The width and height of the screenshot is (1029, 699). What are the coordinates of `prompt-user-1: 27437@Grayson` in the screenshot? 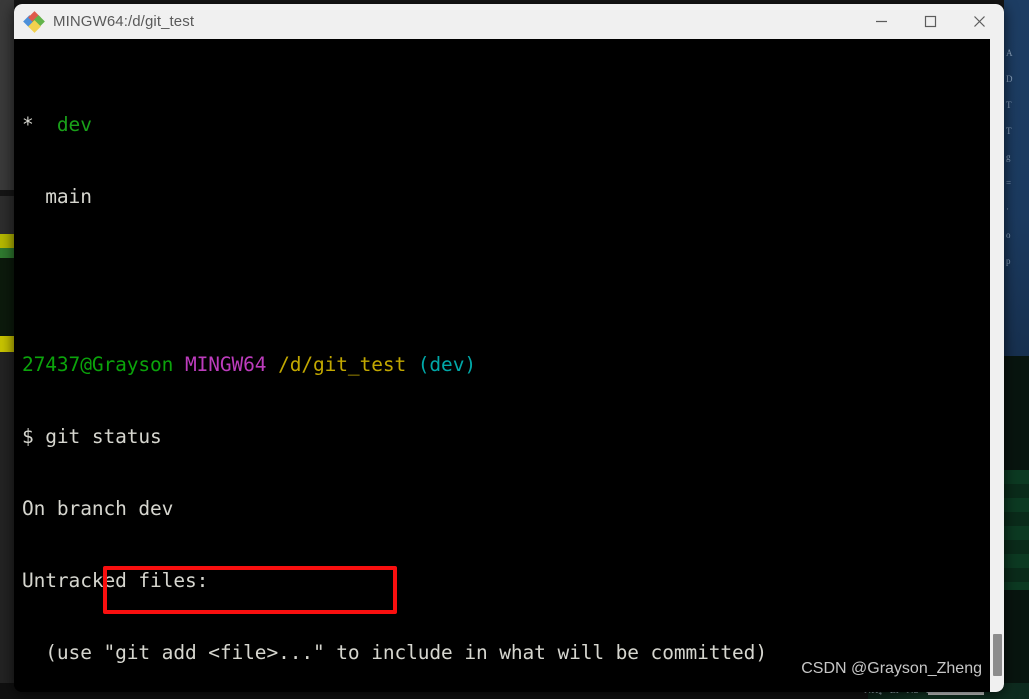 It's located at (98, 364).